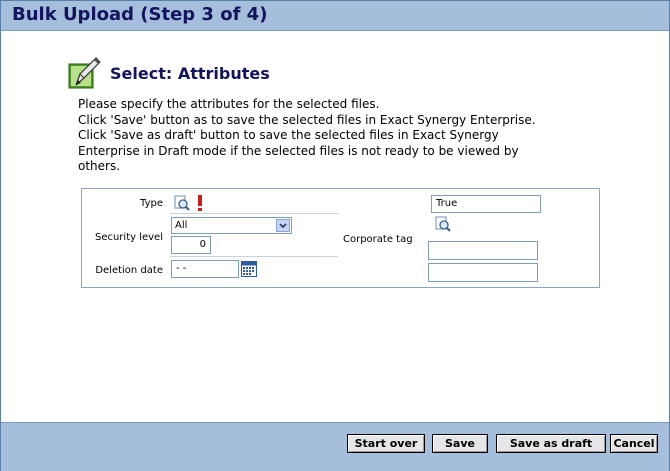 The width and height of the screenshot is (670, 471). I want to click on chevron-down-icon, so click(283, 225).